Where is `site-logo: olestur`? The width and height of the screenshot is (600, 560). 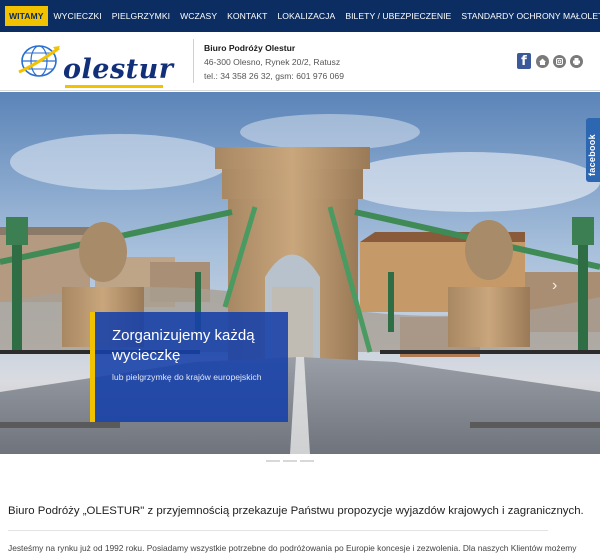
site-logo: olestur is located at coordinates (95, 65).